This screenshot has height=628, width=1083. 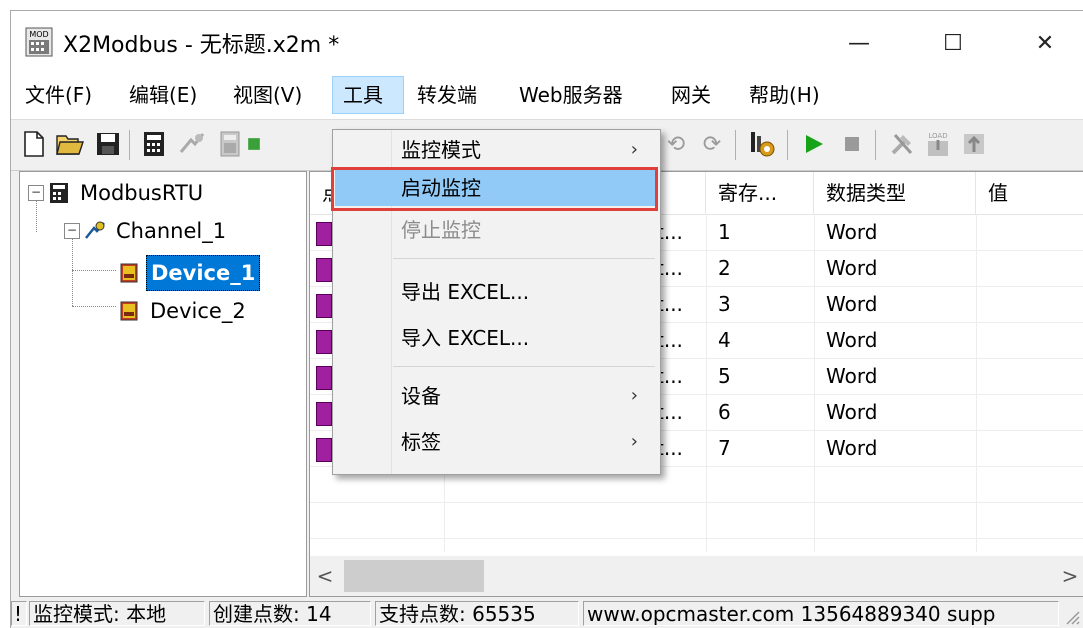 I want to click on menu-item-monitor-mode: 监控模式 ›, so click(x=495, y=150).